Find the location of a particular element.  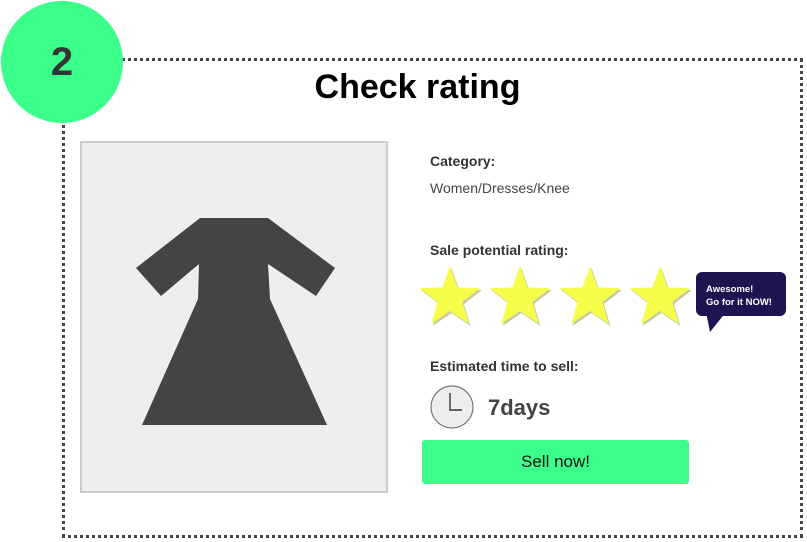

step-badge: 2 is located at coordinates (62, 62).